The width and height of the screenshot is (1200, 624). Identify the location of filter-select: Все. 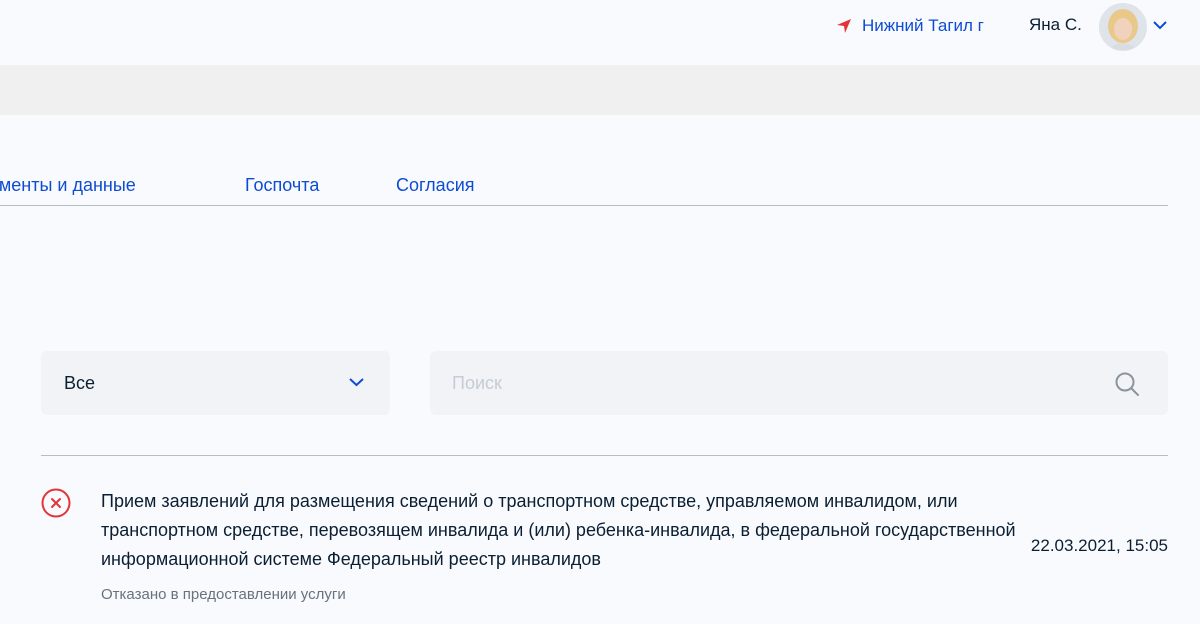
(215, 383).